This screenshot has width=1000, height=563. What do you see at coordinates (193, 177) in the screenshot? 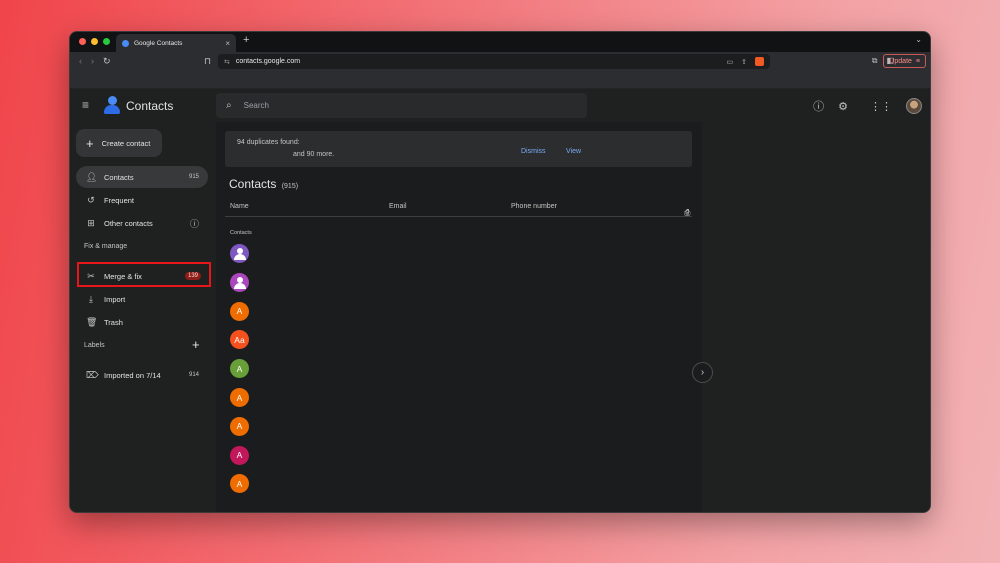
I see `contacts-count: 915` at bounding box center [193, 177].